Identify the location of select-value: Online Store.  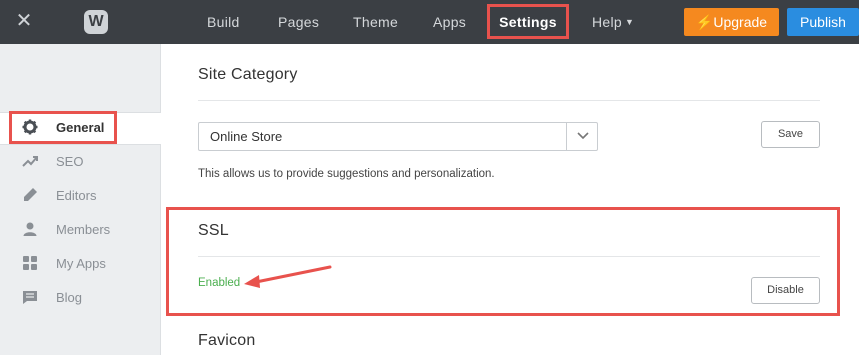
(246, 136).